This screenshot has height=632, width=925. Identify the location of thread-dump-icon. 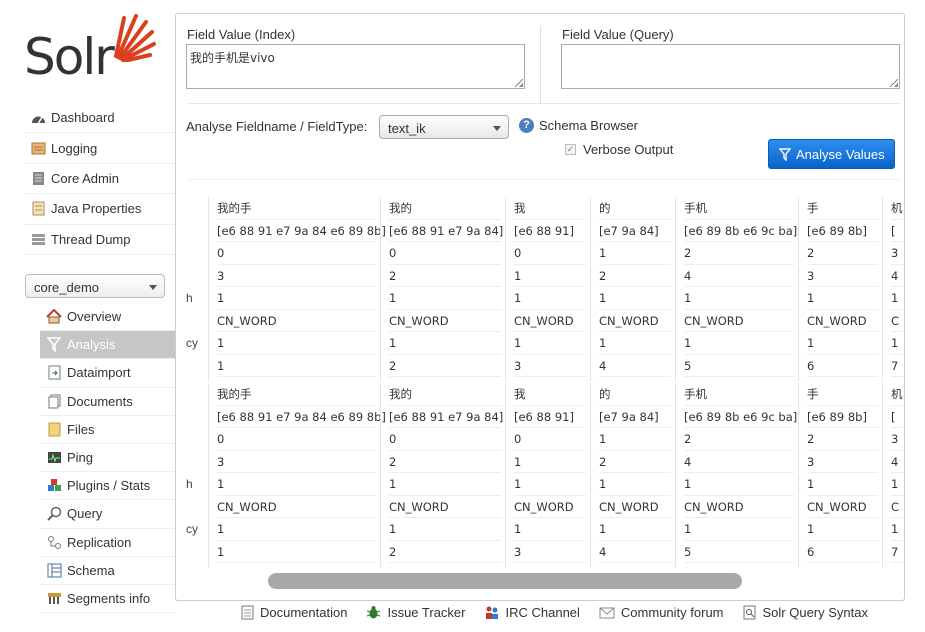
(38, 239).